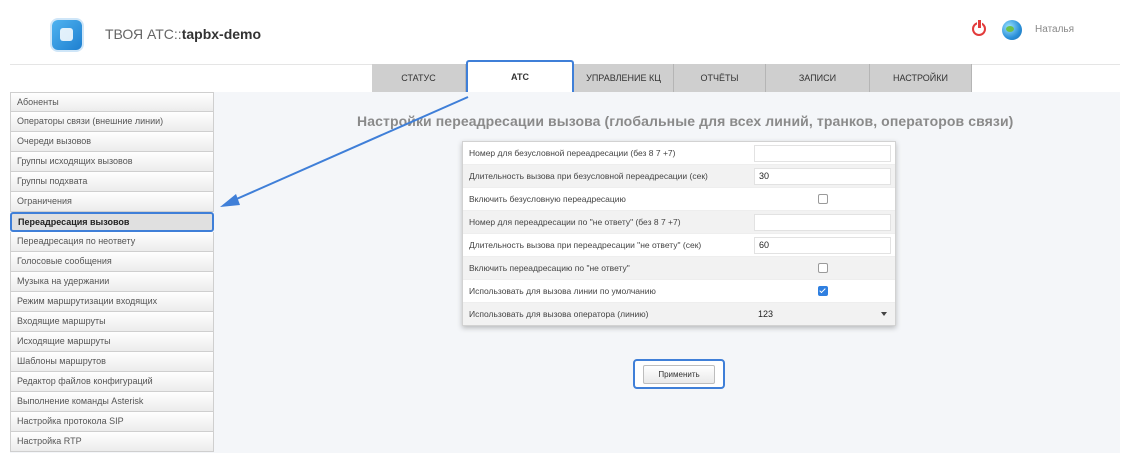 Image resolution: width=1131 pixels, height=453 pixels. Describe the element at coordinates (1012, 30) in the screenshot. I see `globe-icon` at that location.